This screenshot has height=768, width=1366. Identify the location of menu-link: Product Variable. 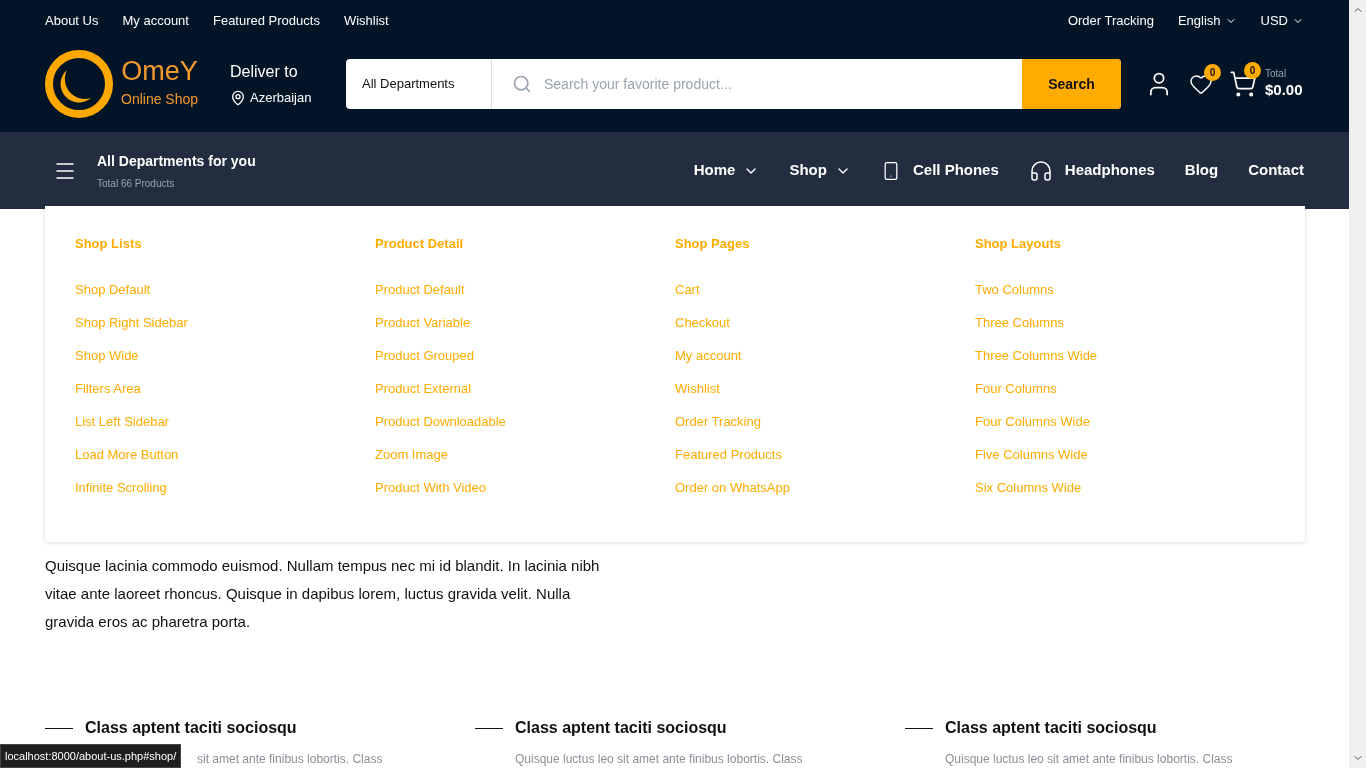
(525, 329).